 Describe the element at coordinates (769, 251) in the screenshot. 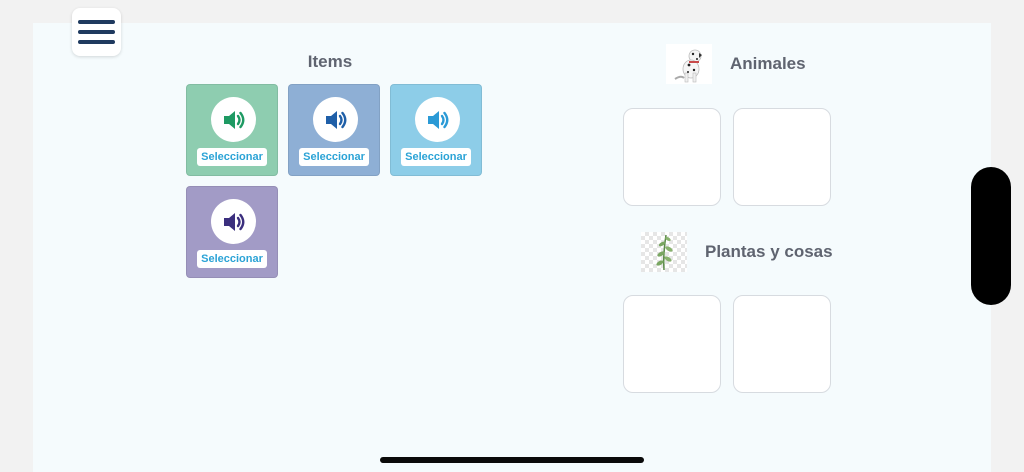

I see `category-title: Plantas y cosas` at that location.